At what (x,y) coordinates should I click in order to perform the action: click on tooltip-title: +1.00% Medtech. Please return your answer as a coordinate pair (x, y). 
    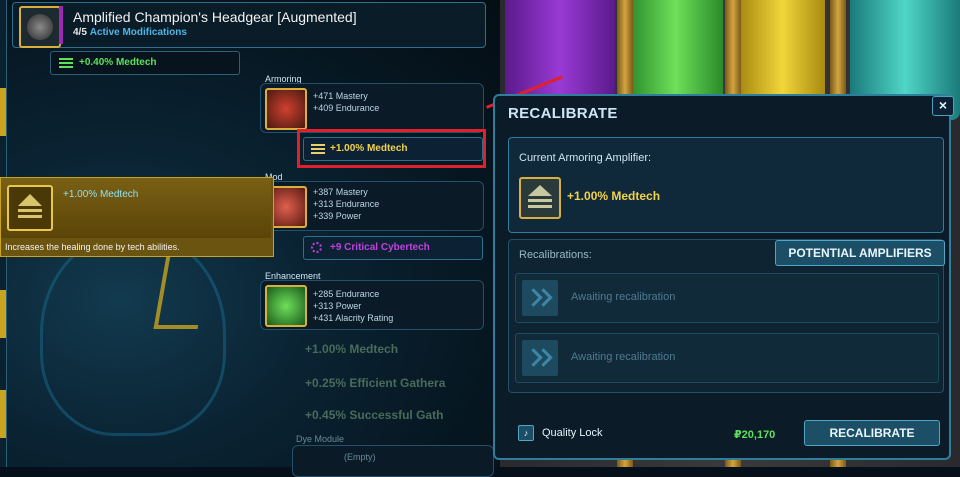
    Looking at the image, I should click on (101, 194).